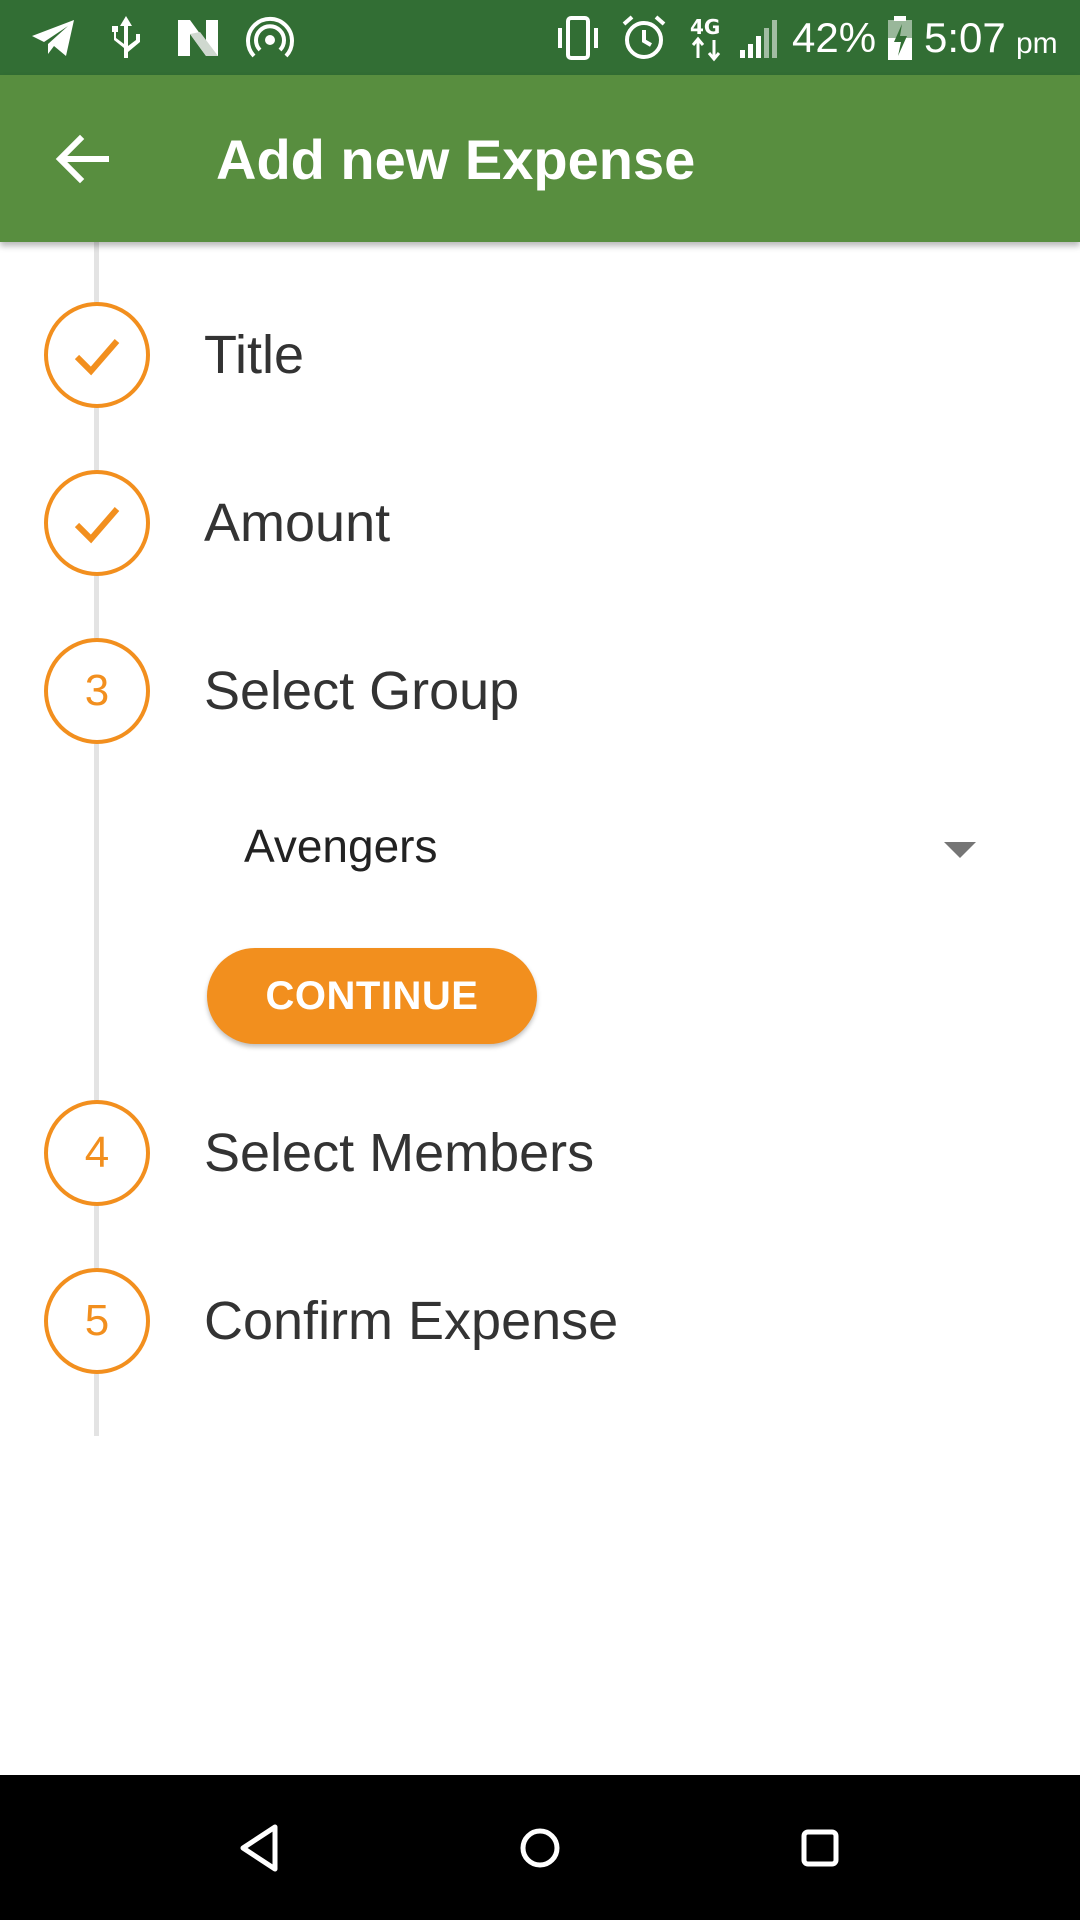 This screenshot has width=1080, height=1920. What do you see at coordinates (254, 355) in the screenshot?
I see `step-label: Title` at bounding box center [254, 355].